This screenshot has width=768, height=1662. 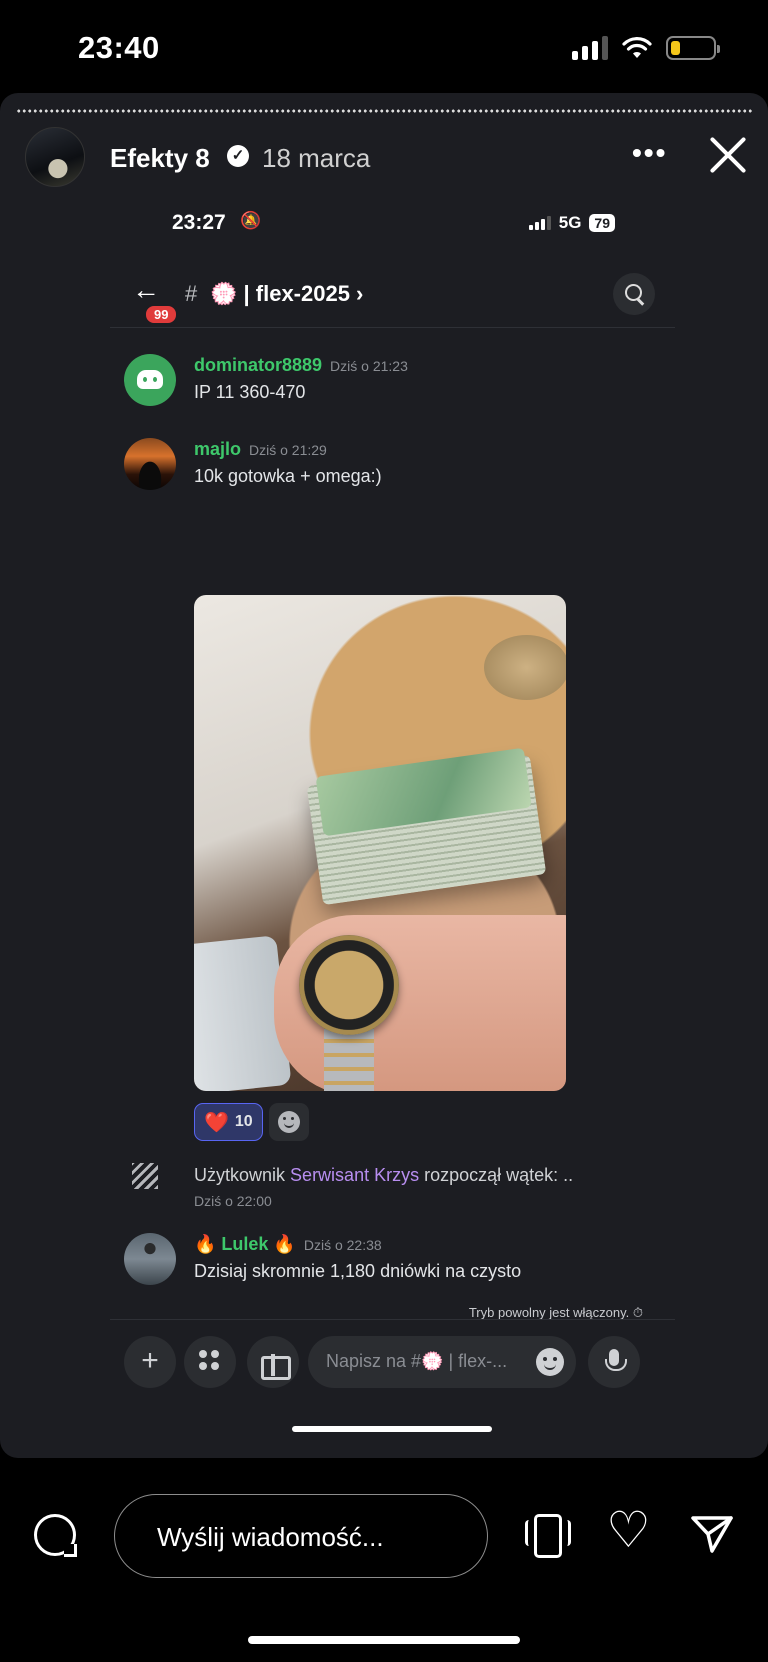 What do you see at coordinates (380, 843) in the screenshot?
I see `attached-photo` at bounding box center [380, 843].